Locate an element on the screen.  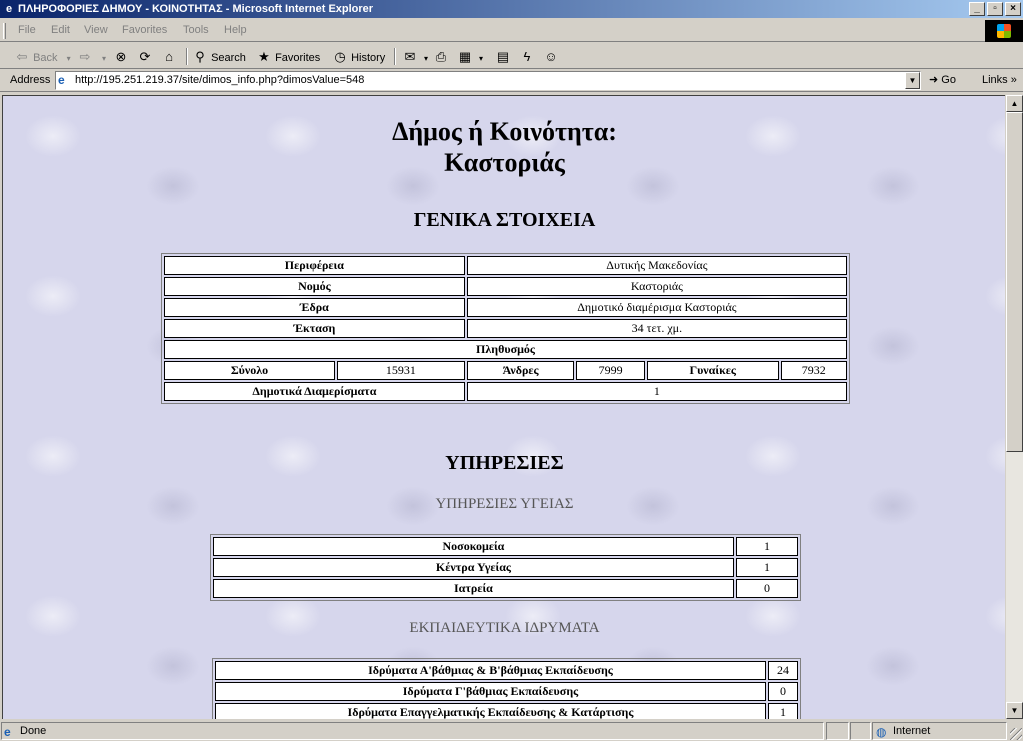
seat-label: Έδρα is located at coordinates (314, 307).